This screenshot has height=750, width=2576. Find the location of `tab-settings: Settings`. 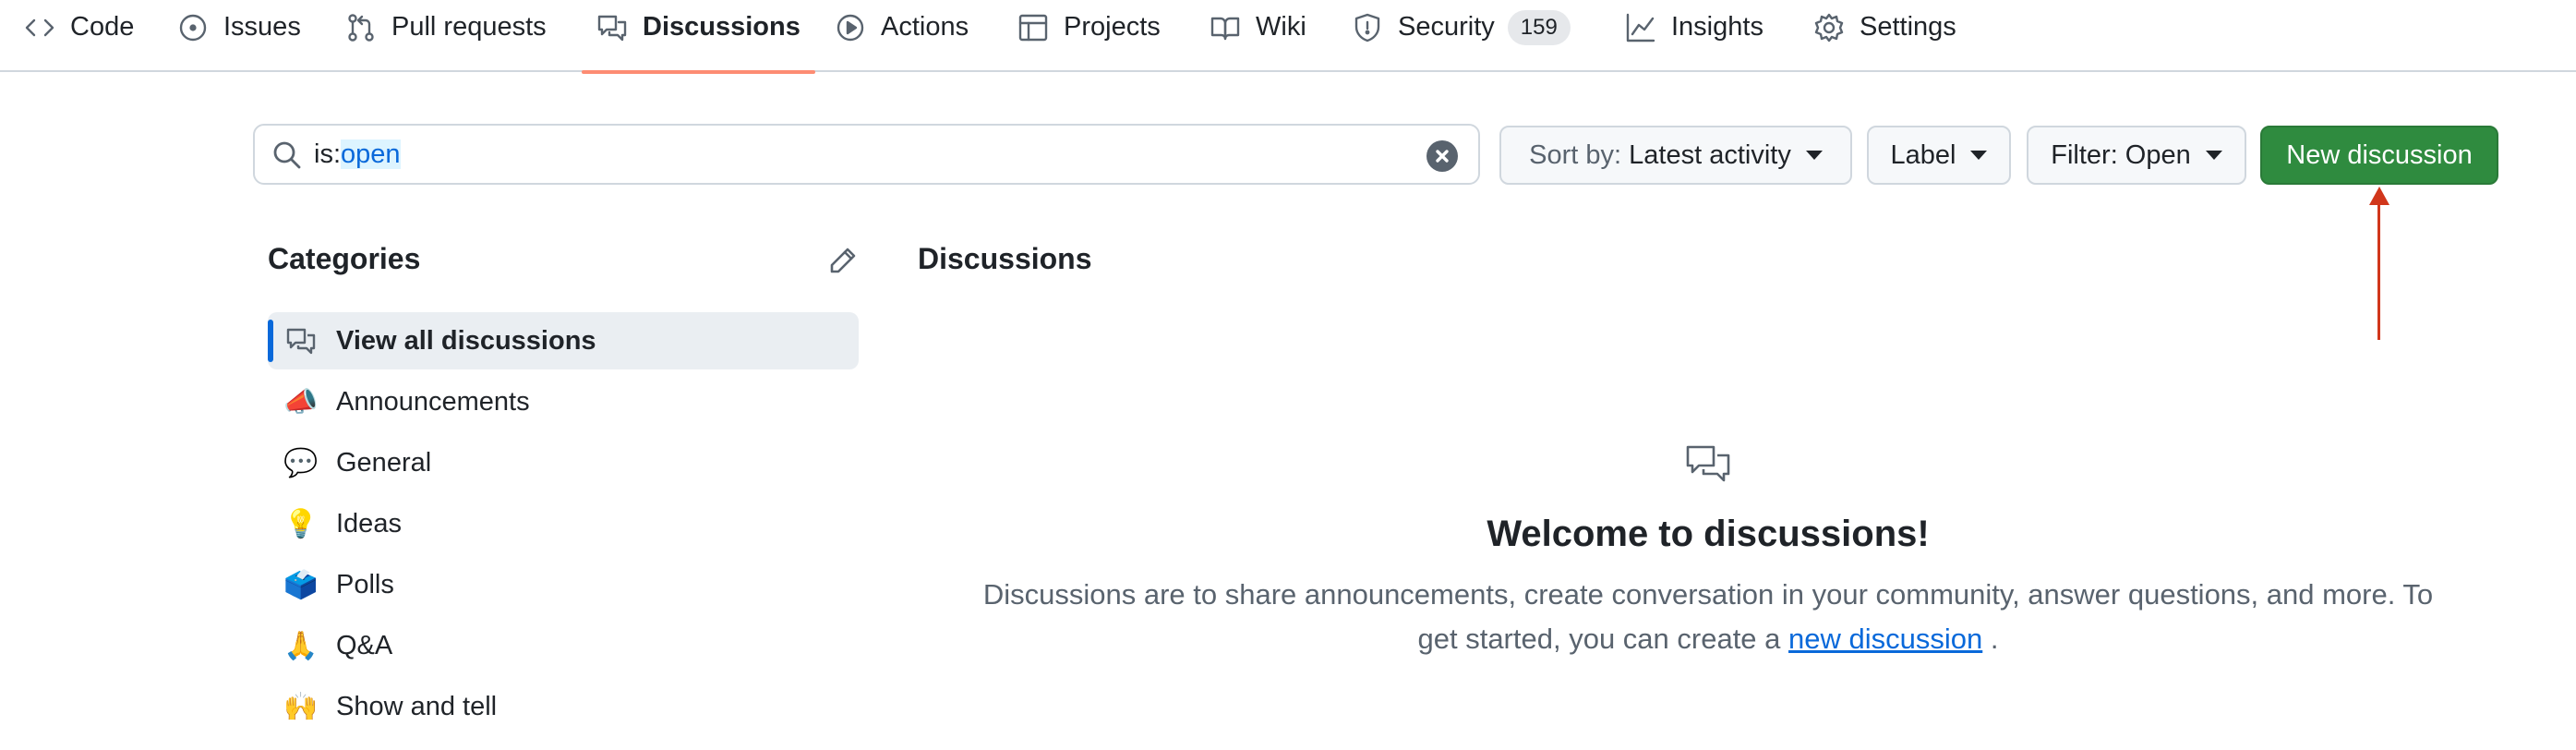

tab-settings: Settings is located at coordinates (1884, 36).